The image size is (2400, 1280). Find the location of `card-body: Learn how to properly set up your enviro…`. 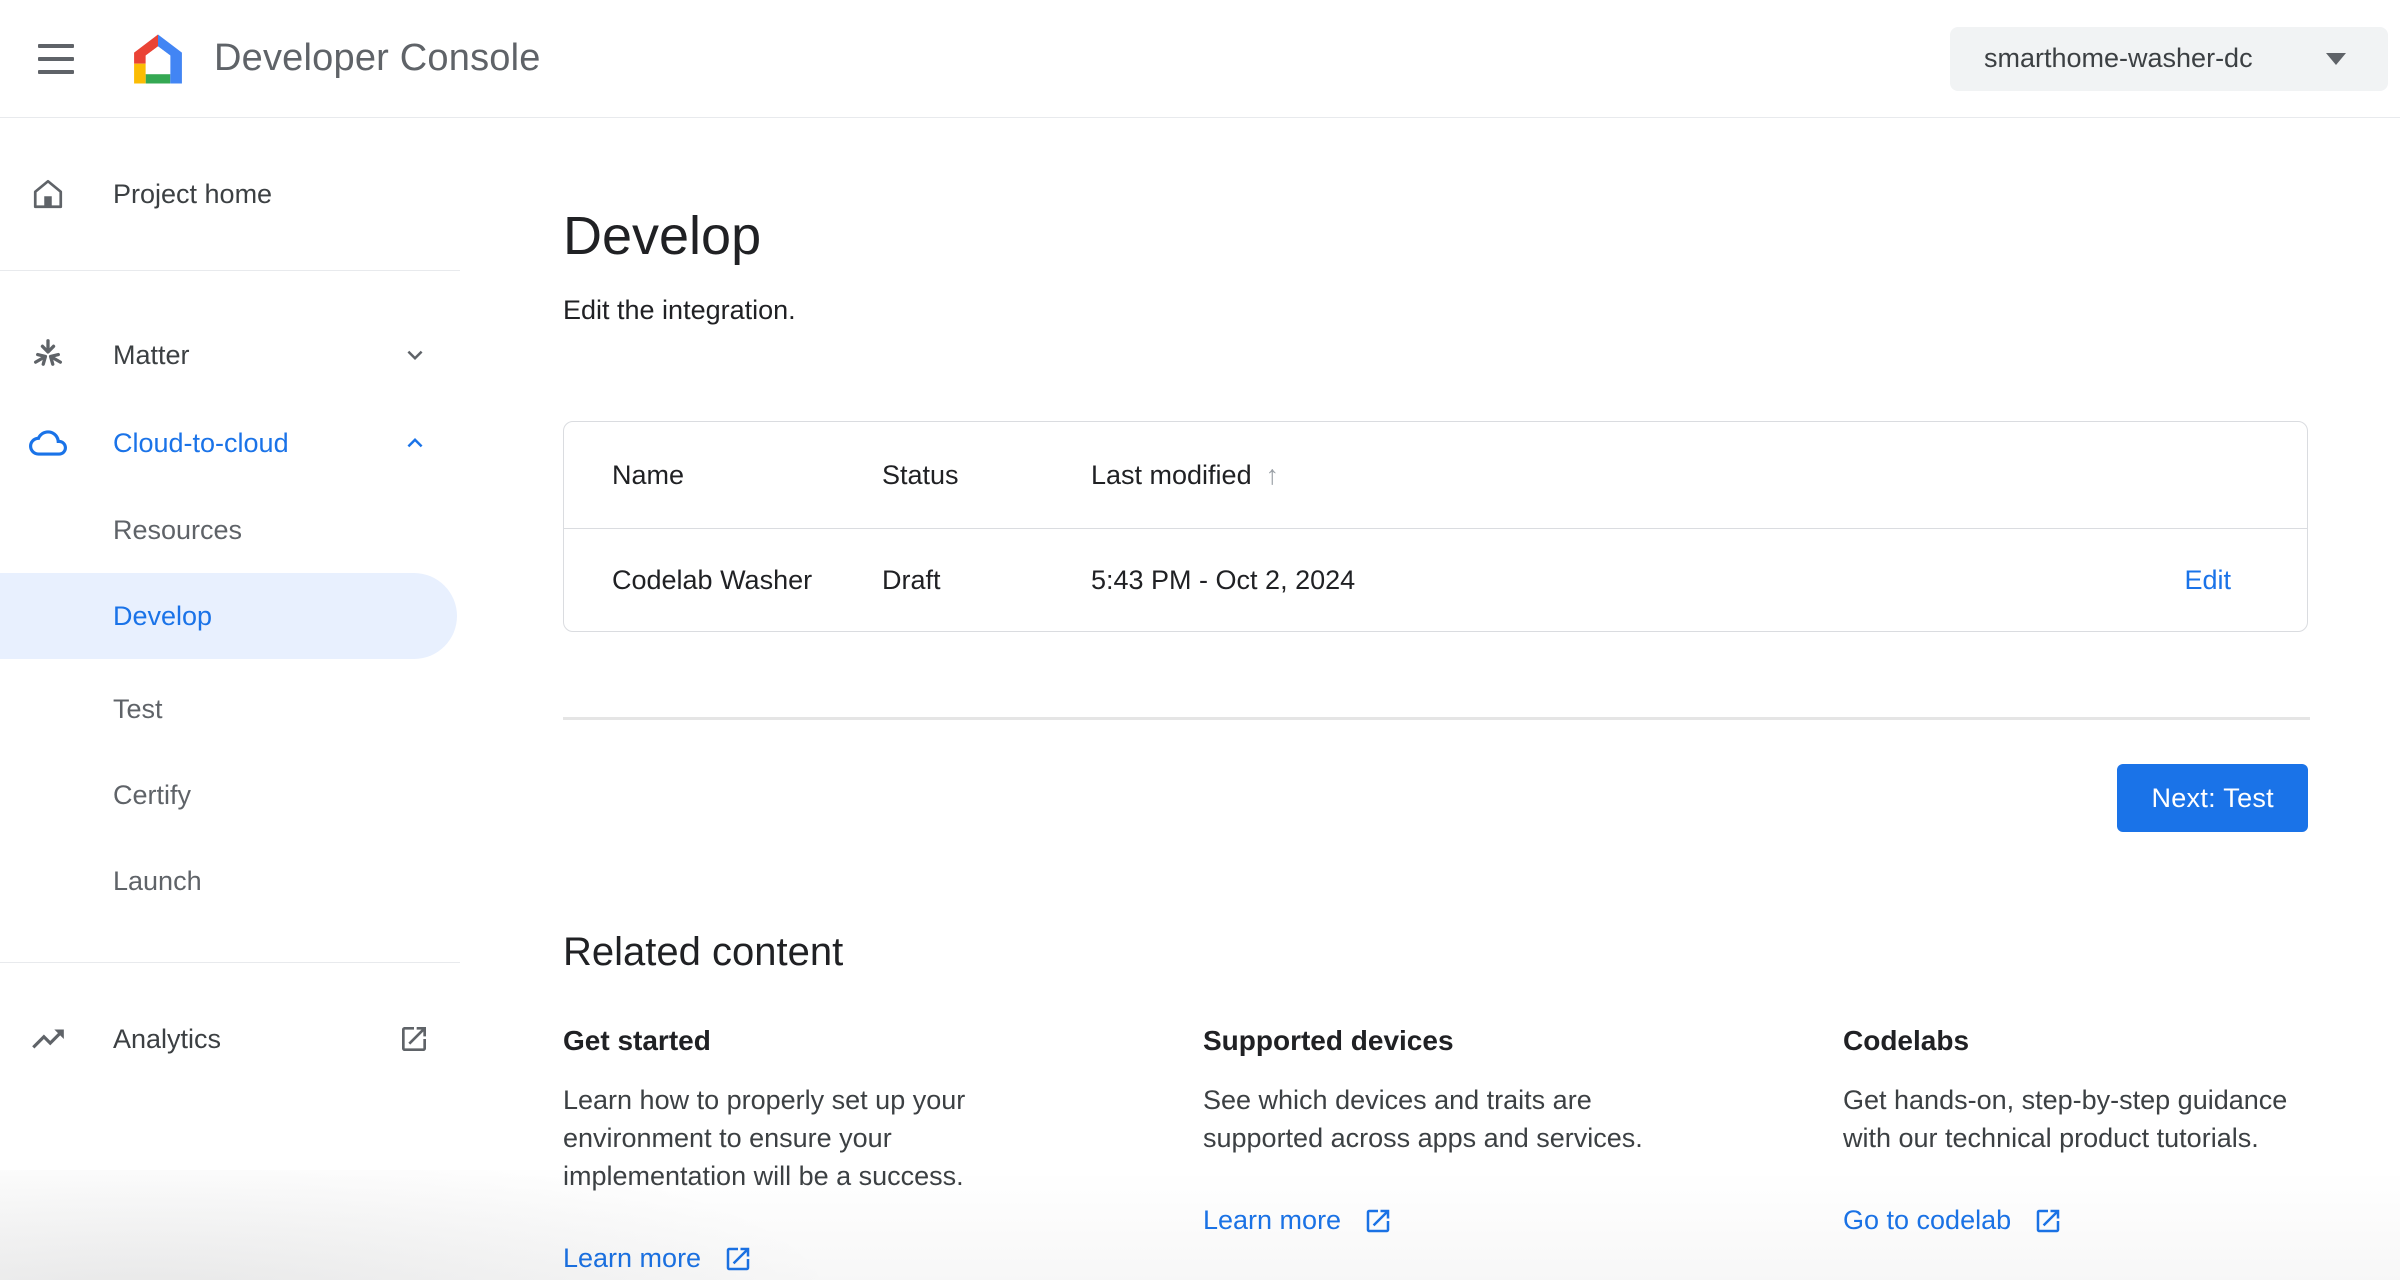

card-body: Learn how to properly set up your enviro… is located at coordinates (764, 1138).